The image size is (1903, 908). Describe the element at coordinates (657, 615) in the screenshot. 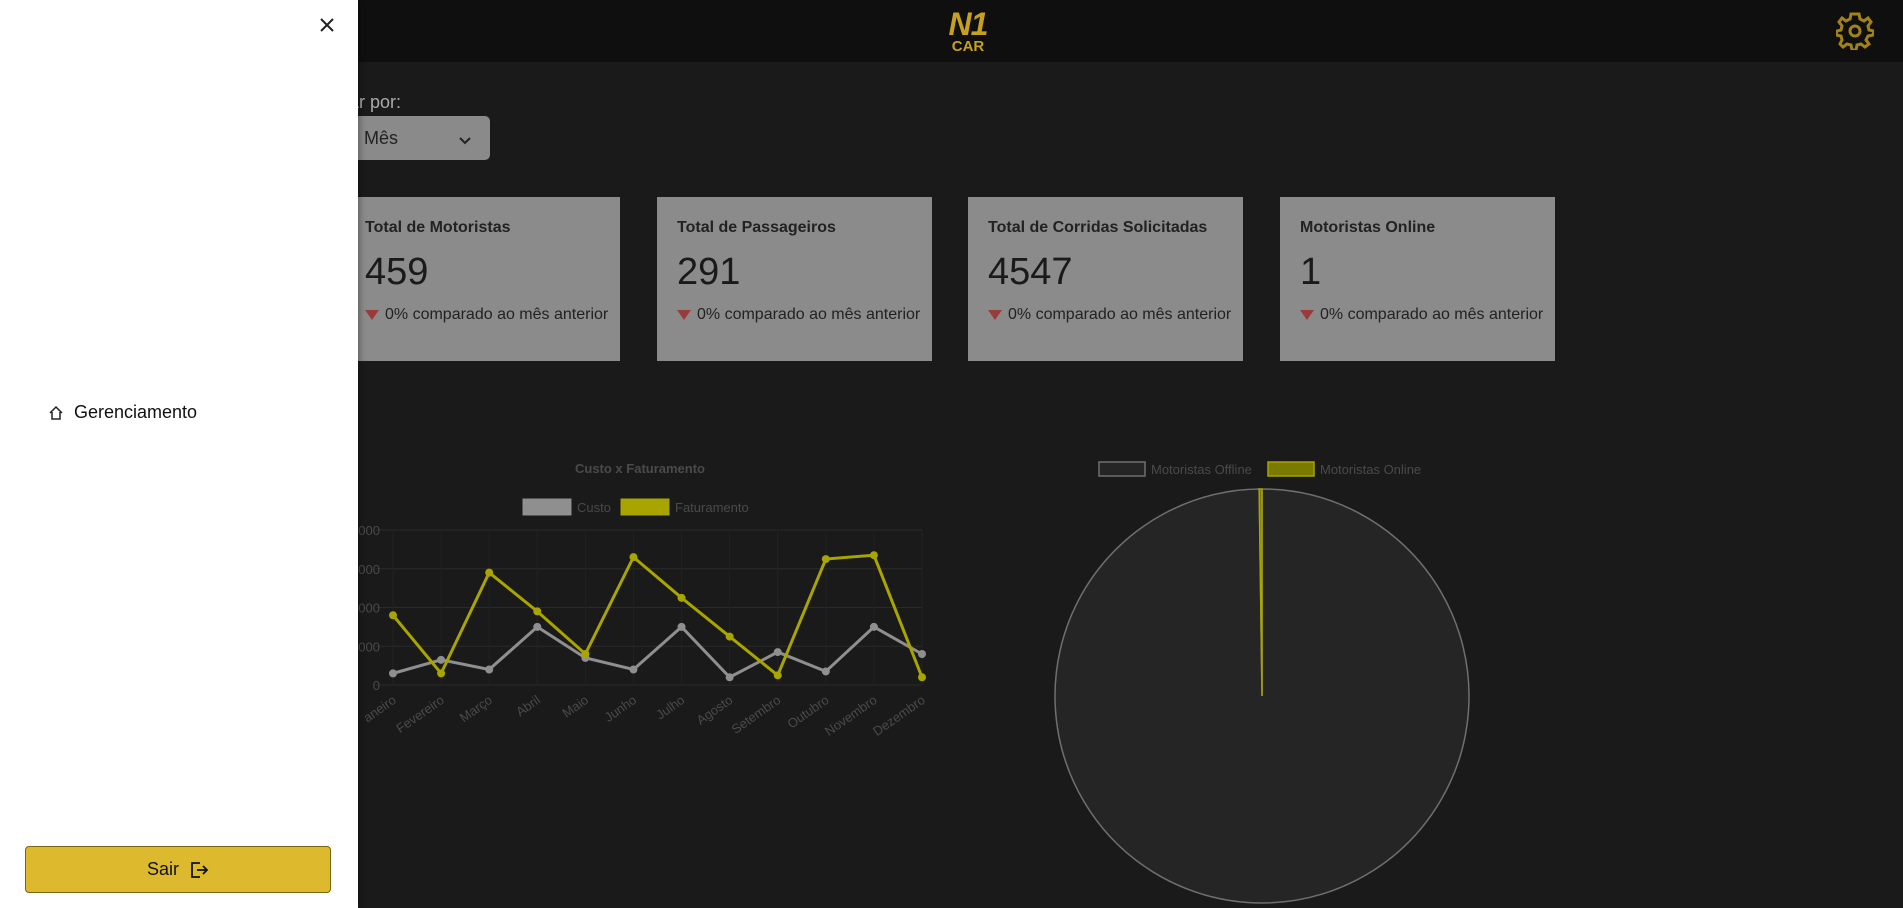

I see `series-line-faturamento` at that location.